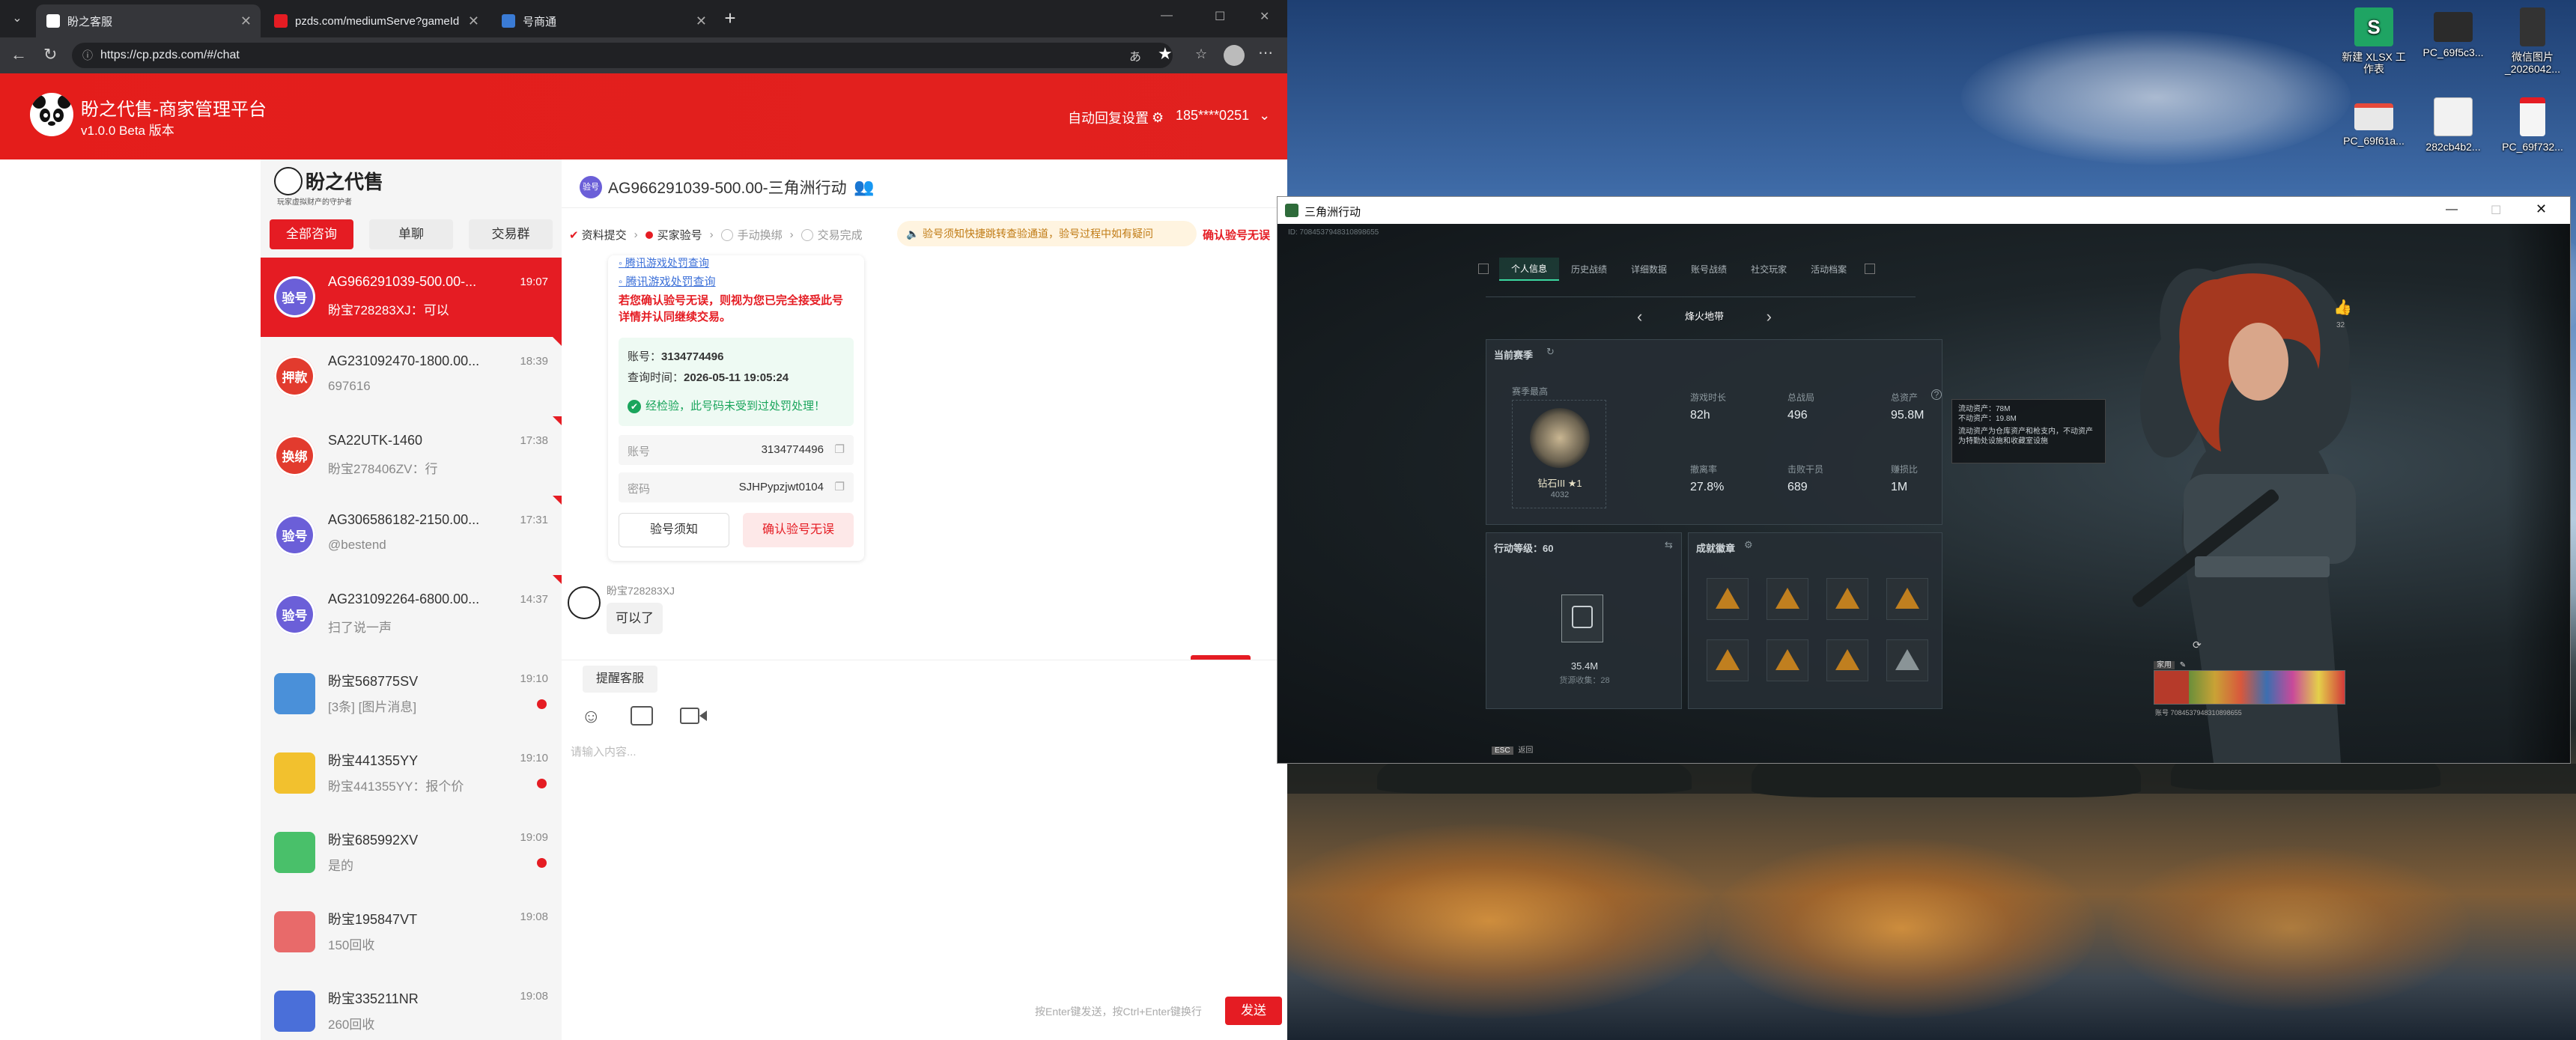 The image size is (2576, 1040). Describe the element at coordinates (694, 717) in the screenshot. I see `video-icon` at that location.